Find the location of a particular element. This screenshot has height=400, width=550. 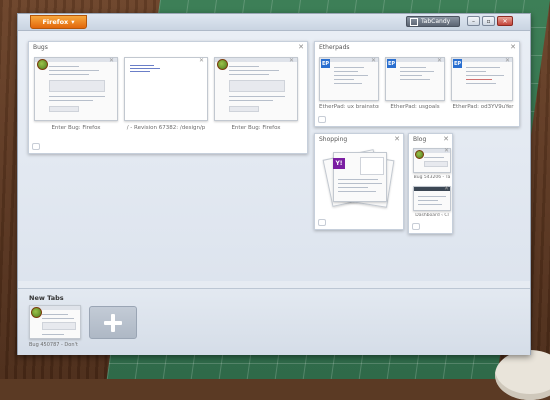

firefox-button-label: Firefox is located at coordinates (55, 22).